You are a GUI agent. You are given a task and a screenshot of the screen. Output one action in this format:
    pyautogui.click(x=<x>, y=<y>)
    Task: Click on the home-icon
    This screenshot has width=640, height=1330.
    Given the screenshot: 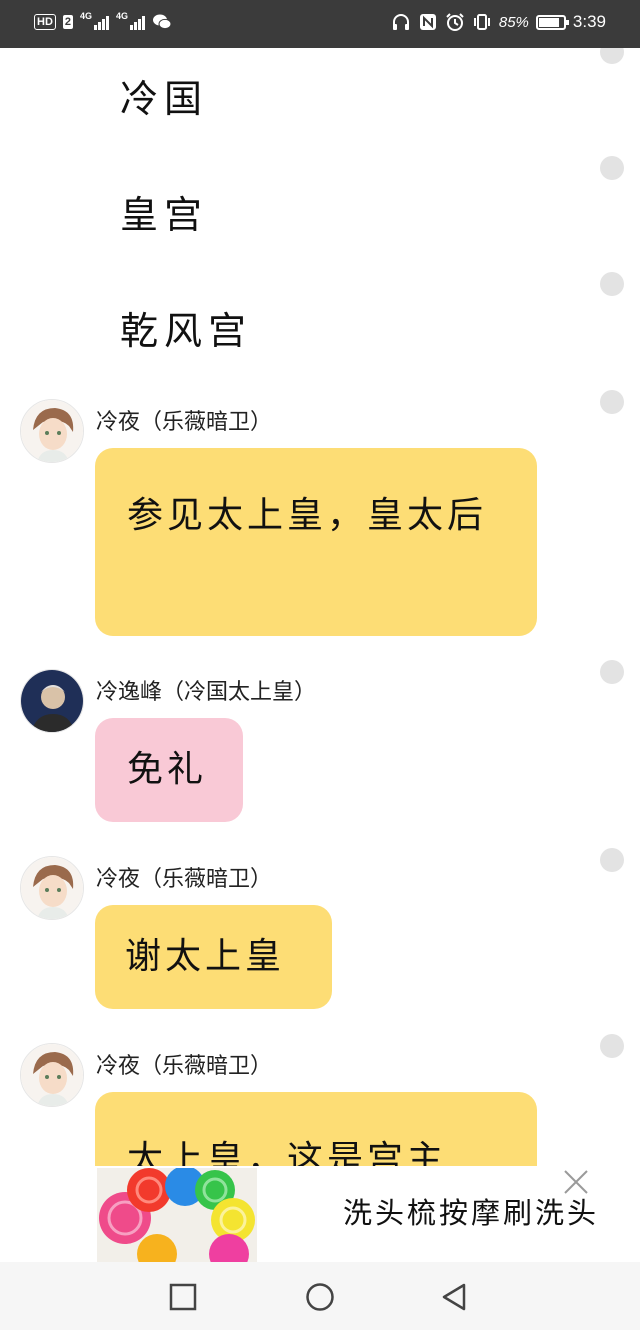 What is the action you would take?
    pyautogui.click(x=320, y=1297)
    